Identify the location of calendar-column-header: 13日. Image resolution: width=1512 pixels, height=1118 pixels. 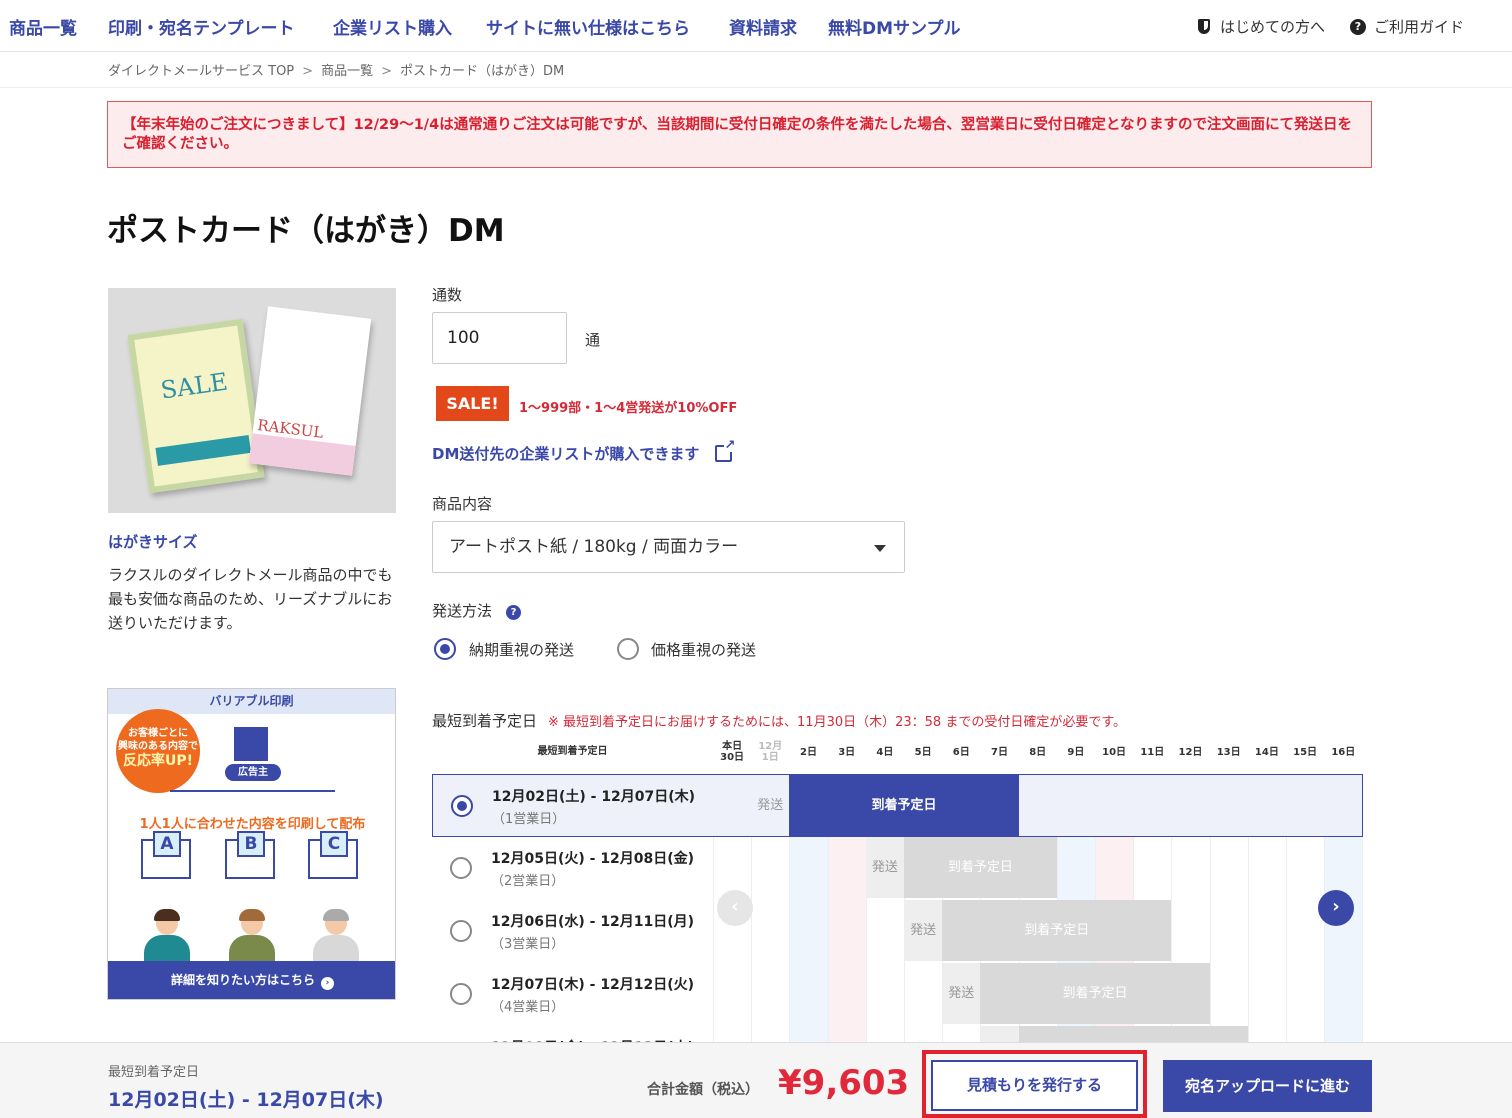
(1228, 752).